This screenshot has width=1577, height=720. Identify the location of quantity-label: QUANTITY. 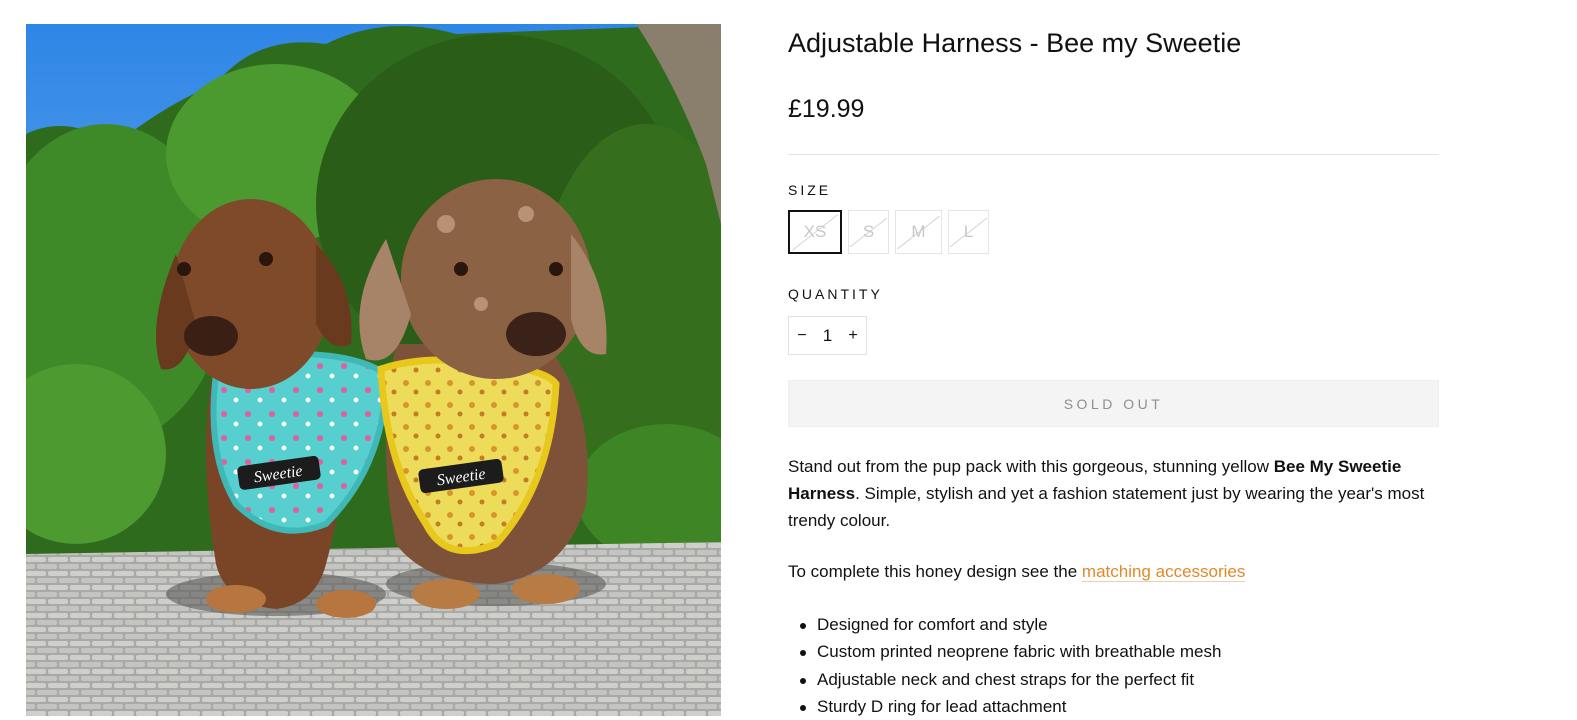
(835, 294).